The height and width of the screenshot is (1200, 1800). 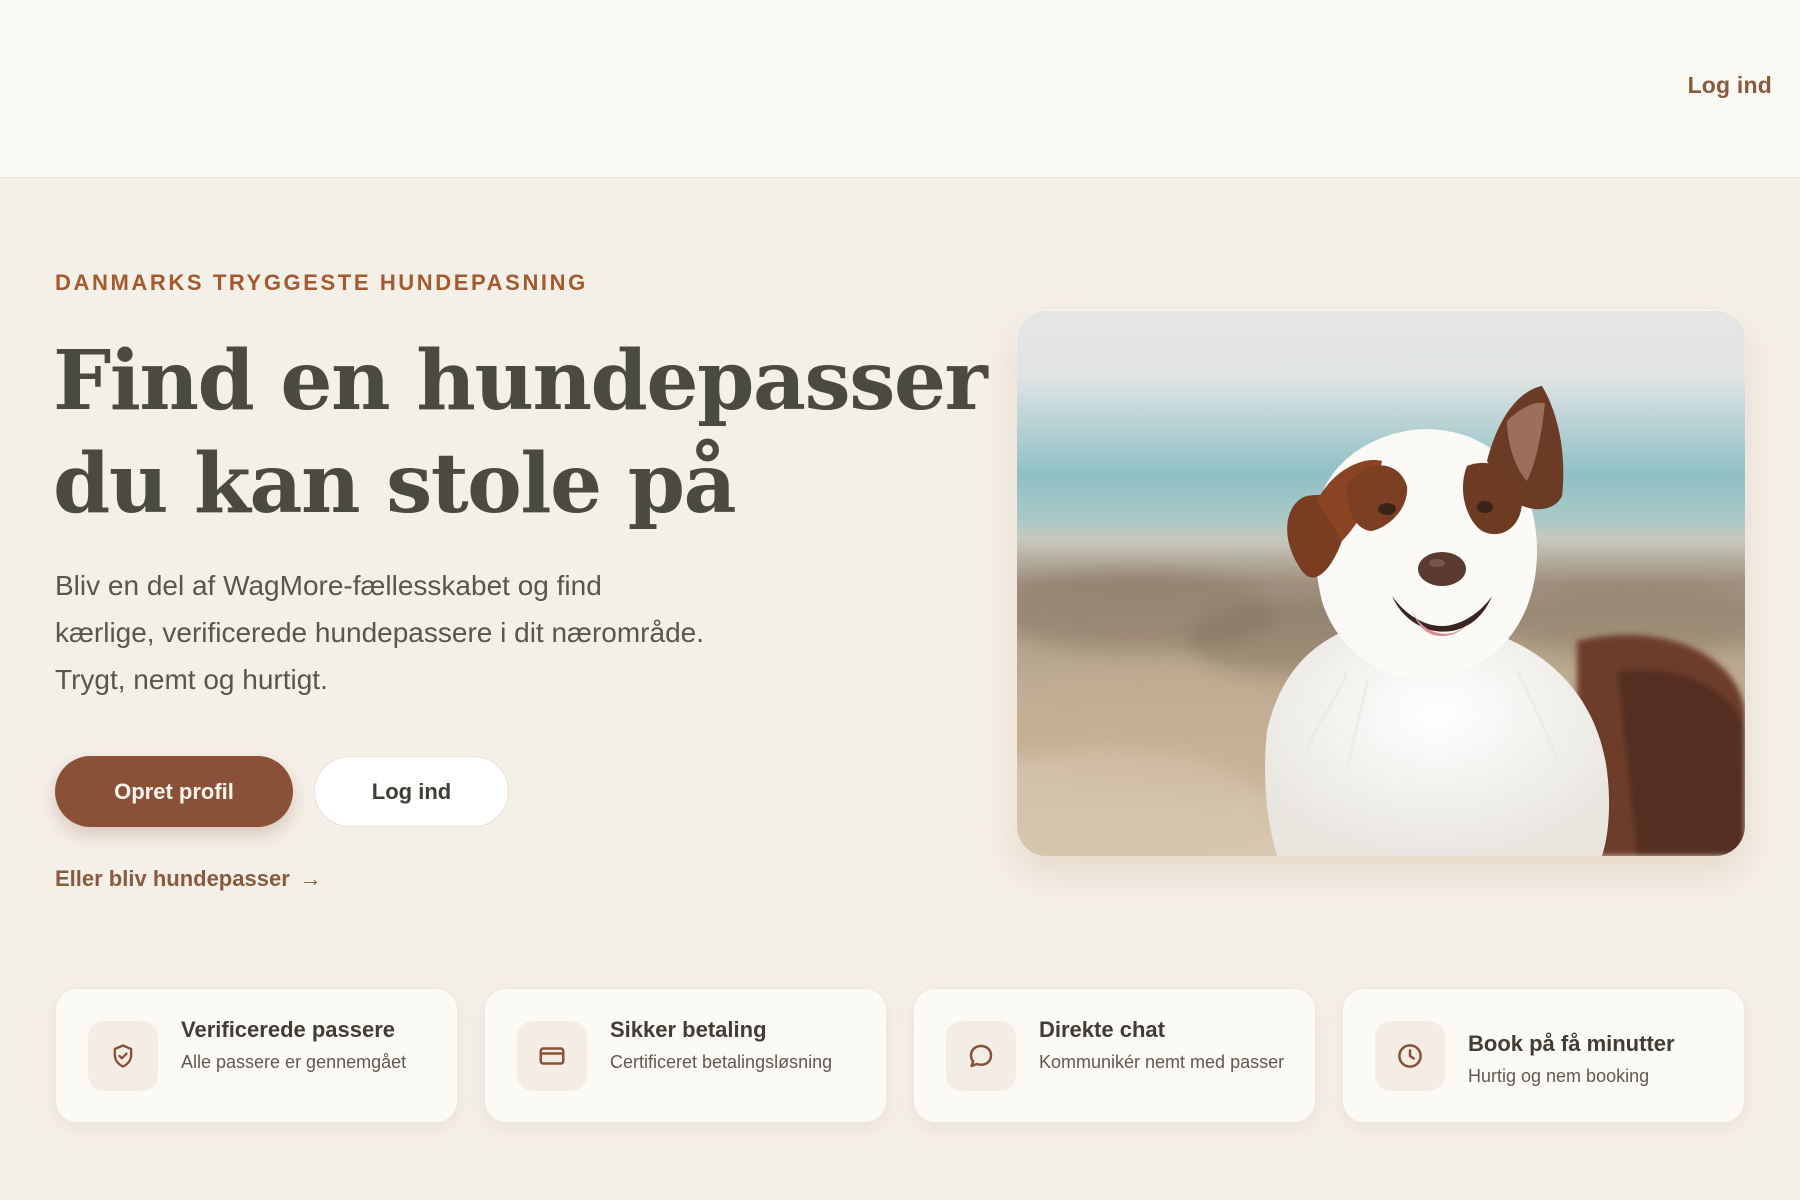 What do you see at coordinates (123, 1056) in the screenshot?
I see `shield-check-icon` at bounding box center [123, 1056].